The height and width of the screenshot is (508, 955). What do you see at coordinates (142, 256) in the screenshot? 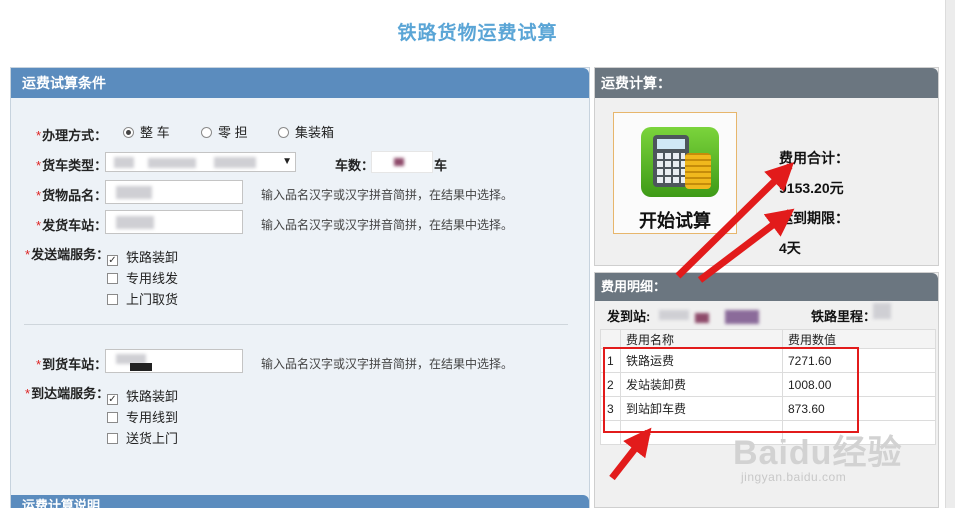
I see `send-service-rail-handling: ✓ 铁路装卸` at bounding box center [142, 256].